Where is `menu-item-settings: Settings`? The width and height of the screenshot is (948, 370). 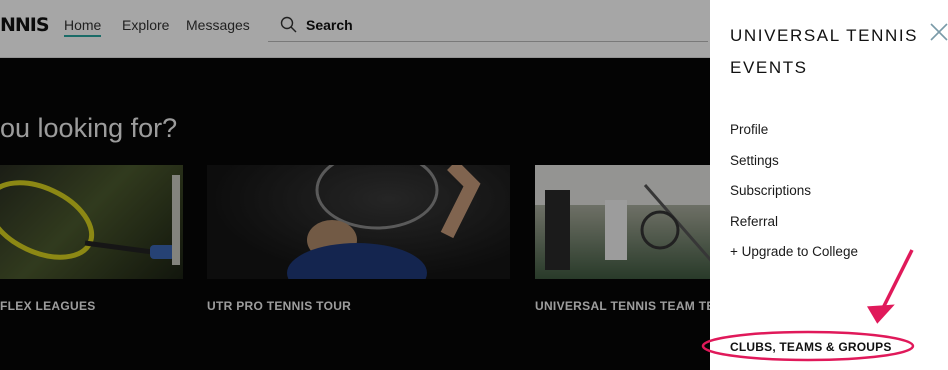 menu-item-settings: Settings is located at coordinates (794, 168).